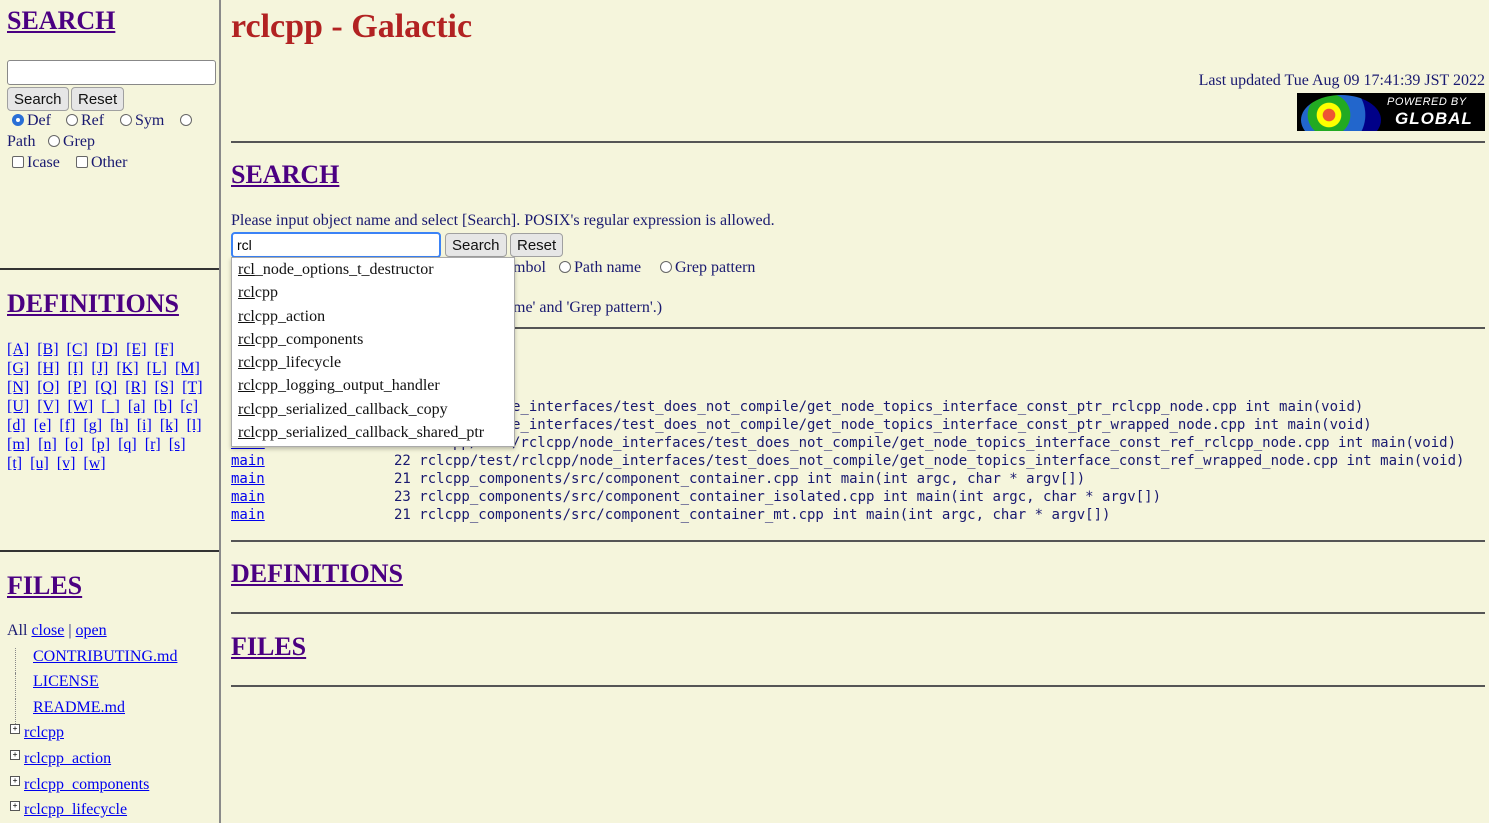  Describe the element at coordinates (111, 72) in the screenshot. I see `left-search-input` at that location.